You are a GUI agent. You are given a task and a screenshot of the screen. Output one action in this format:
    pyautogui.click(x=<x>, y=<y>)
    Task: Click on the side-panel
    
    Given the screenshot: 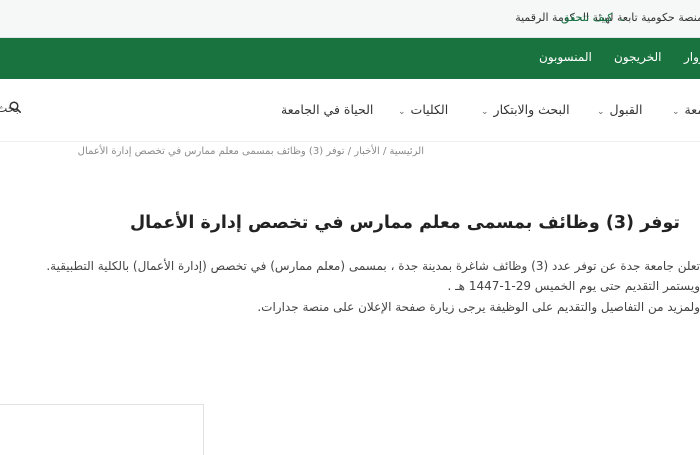 What is the action you would take?
    pyautogui.click(x=102, y=429)
    